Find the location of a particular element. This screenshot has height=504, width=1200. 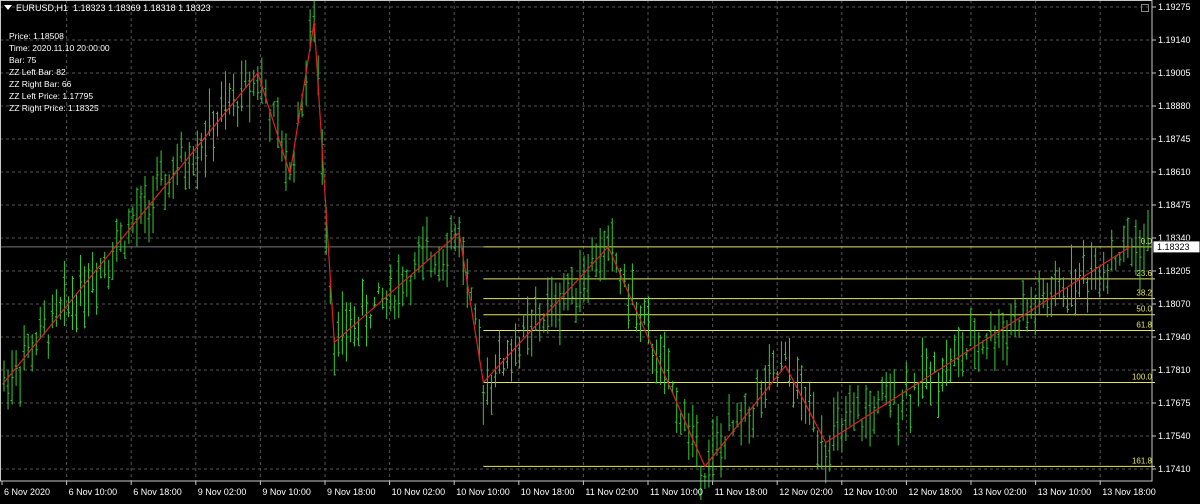

y-tick-label: 1.18070 is located at coordinates (1174, 304).